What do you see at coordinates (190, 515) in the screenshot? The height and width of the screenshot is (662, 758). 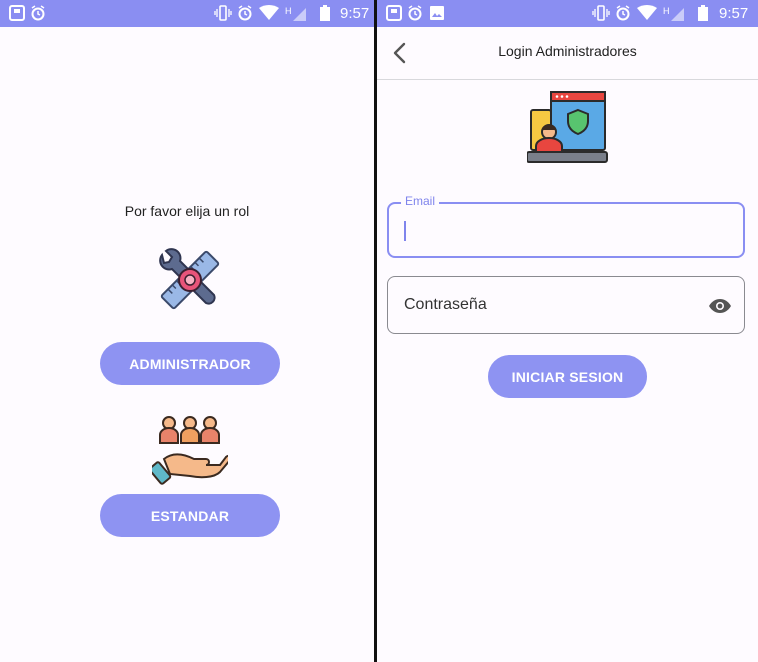 I see `standard-role-button: ESTANDAR` at bounding box center [190, 515].